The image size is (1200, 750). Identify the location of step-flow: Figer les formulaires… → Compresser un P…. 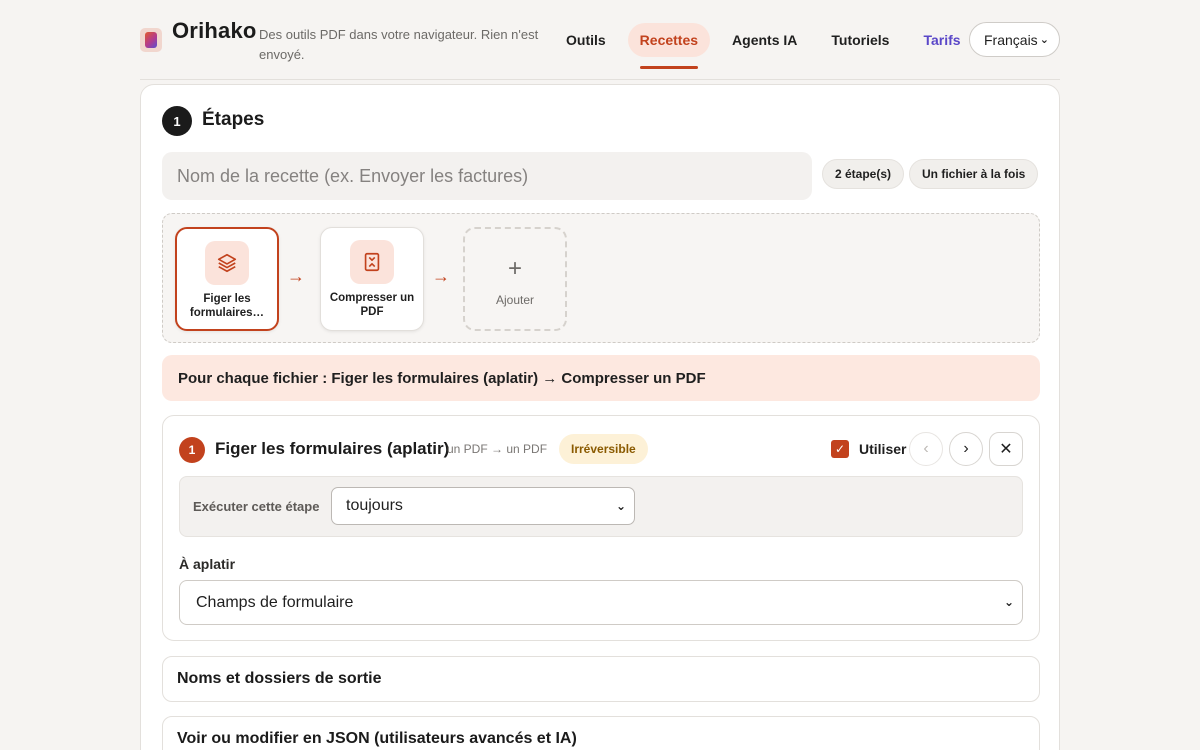
(601, 278).